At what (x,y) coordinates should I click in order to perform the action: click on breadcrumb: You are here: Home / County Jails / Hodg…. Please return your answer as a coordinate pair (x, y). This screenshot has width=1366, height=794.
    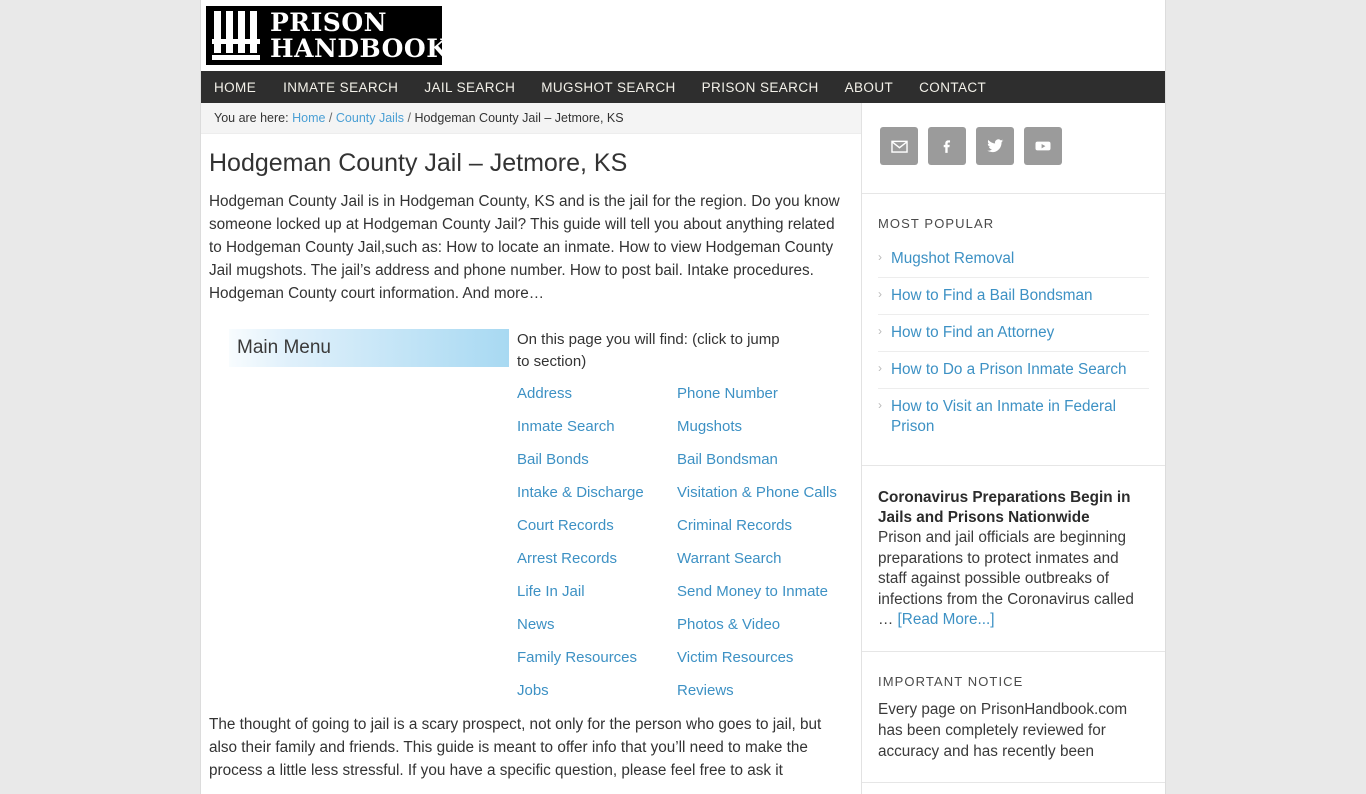
    Looking at the image, I should click on (531, 118).